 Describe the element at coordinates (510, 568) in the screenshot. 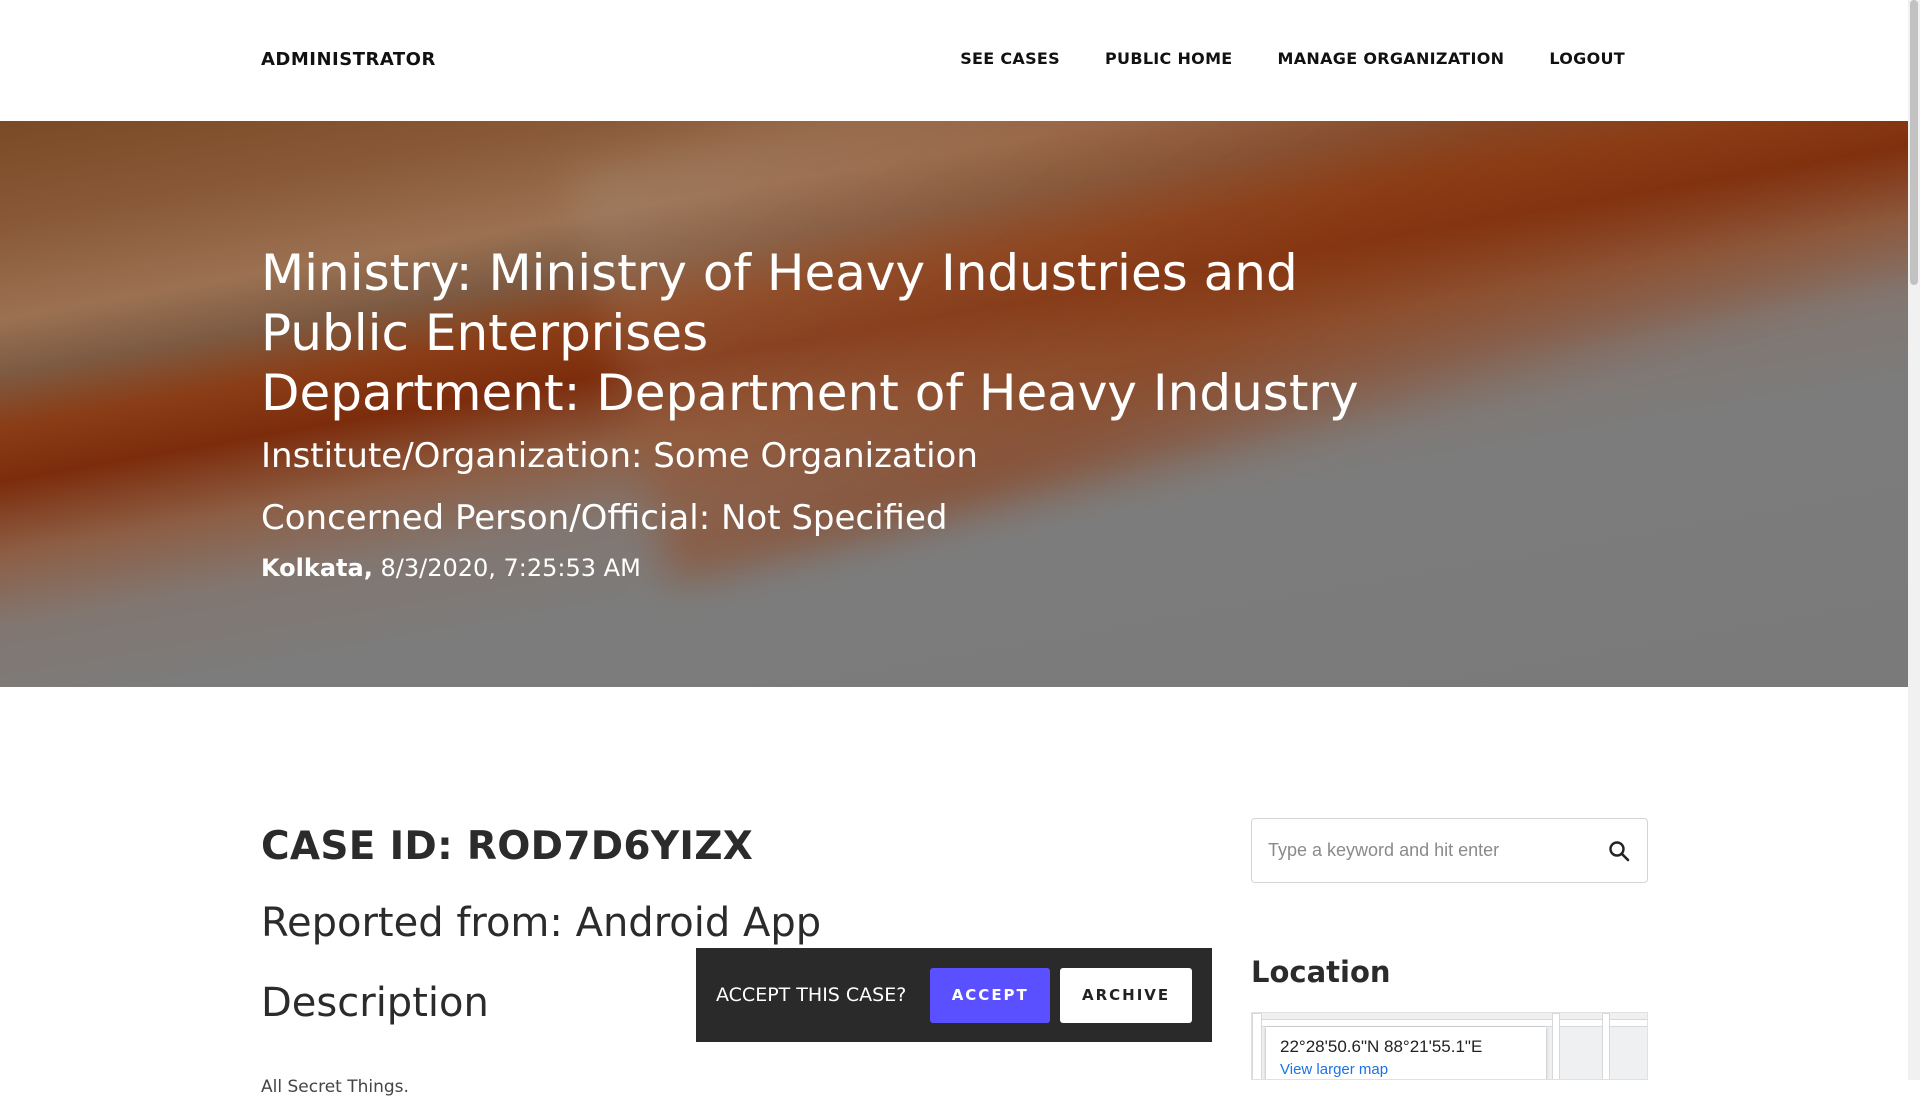

I see `case-datetime: 8/3/2020, 7:25:53 AM` at that location.